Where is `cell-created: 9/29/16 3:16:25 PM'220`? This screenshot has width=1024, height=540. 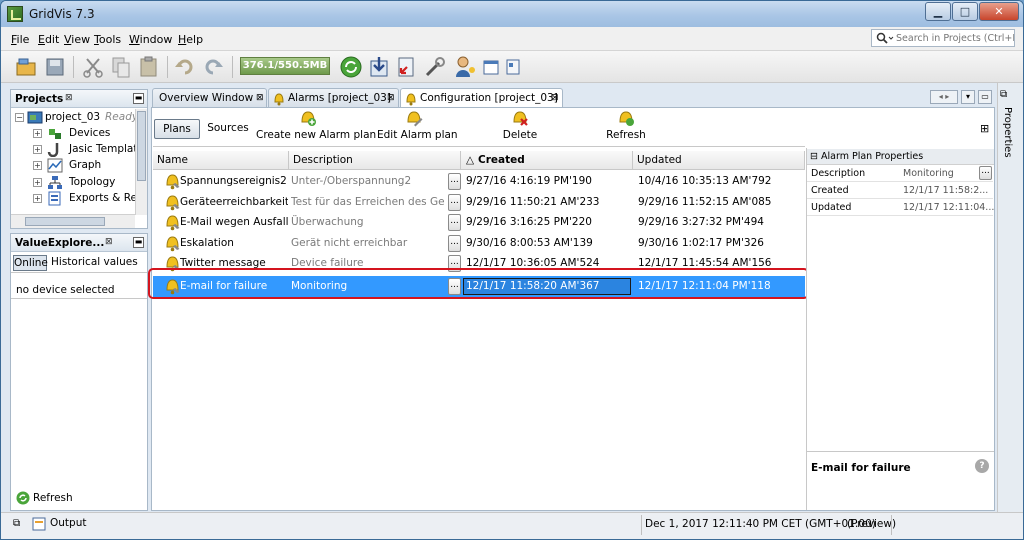
cell-created: 9/29/16 3:16:25 PM'220 is located at coordinates (548, 222).